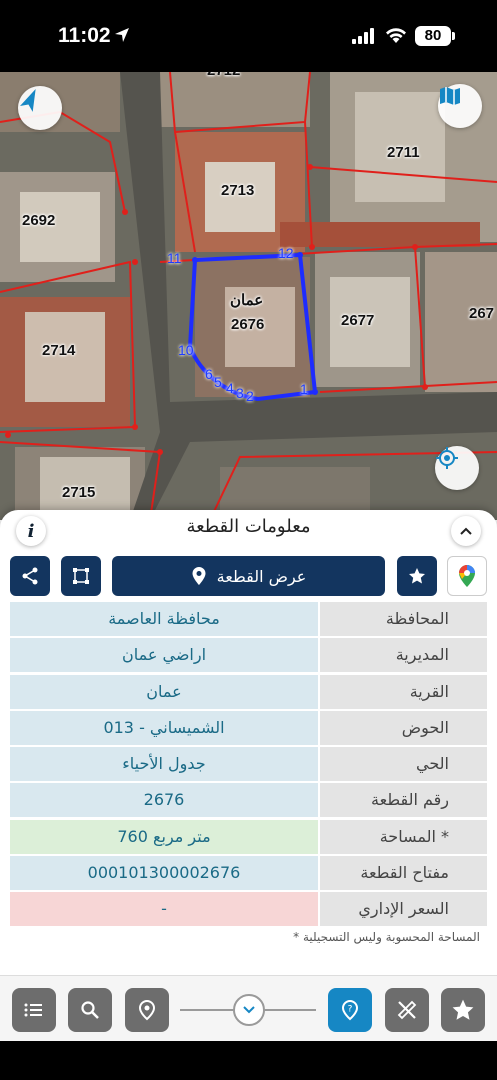  I want to click on parcel-bounds-button, so click(81, 576).